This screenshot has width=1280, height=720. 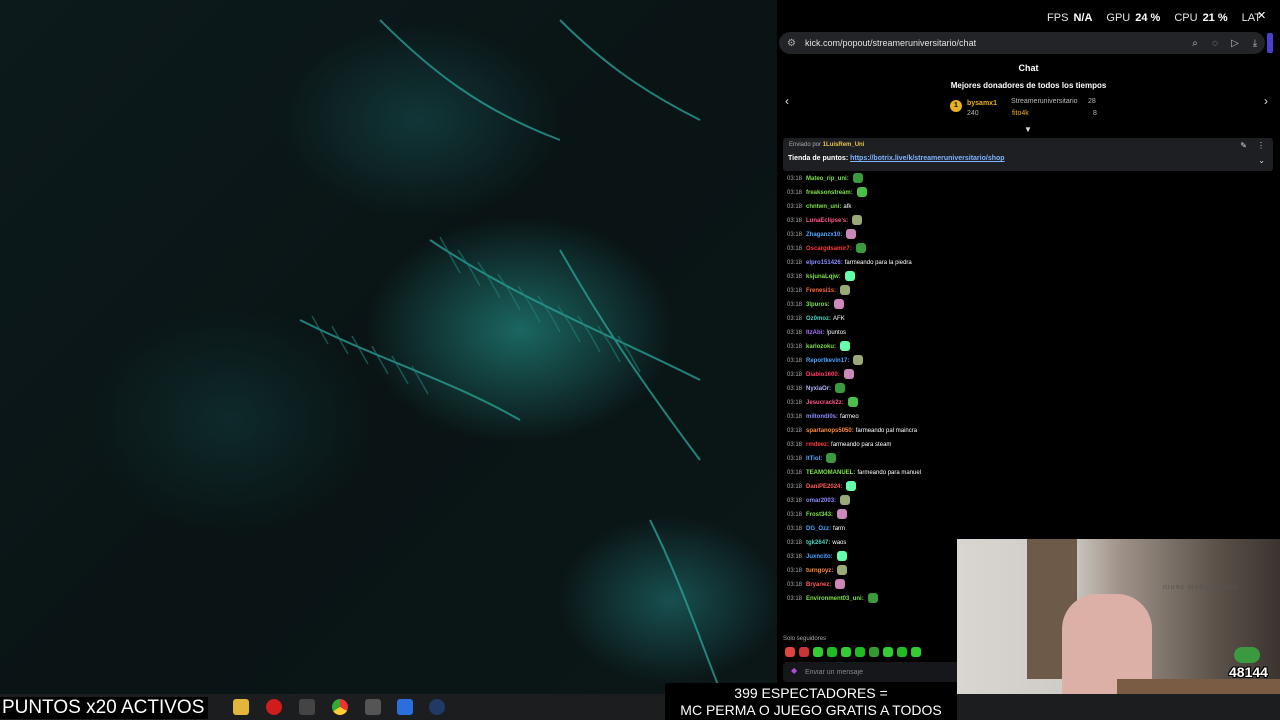 I want to click on chat-message: 03:18 Reportkevin17:, so click(x=825, y=361).